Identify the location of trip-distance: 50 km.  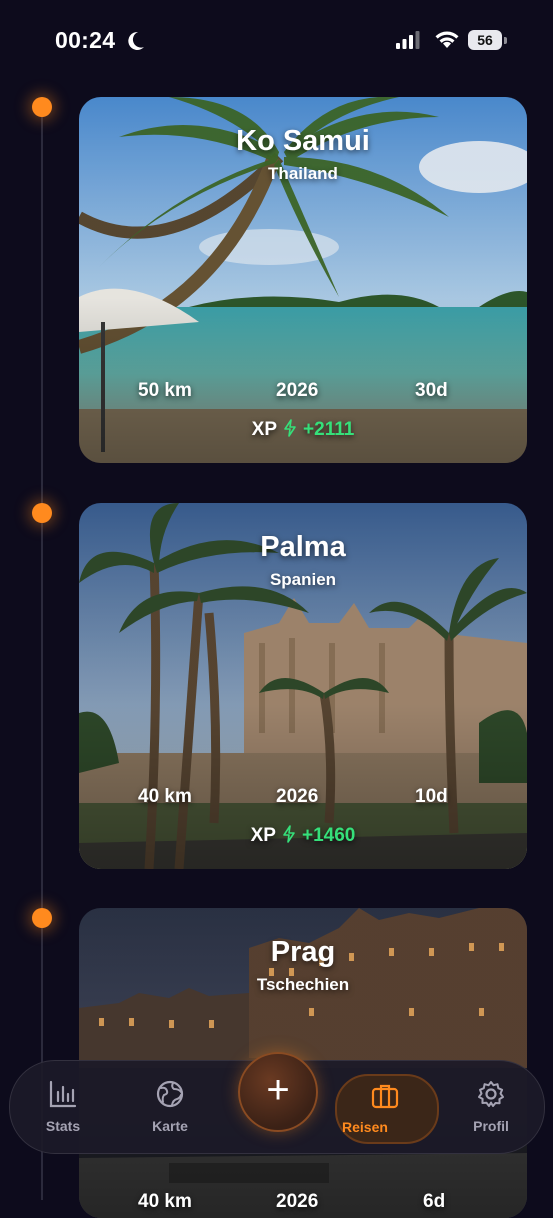
(165, 390).